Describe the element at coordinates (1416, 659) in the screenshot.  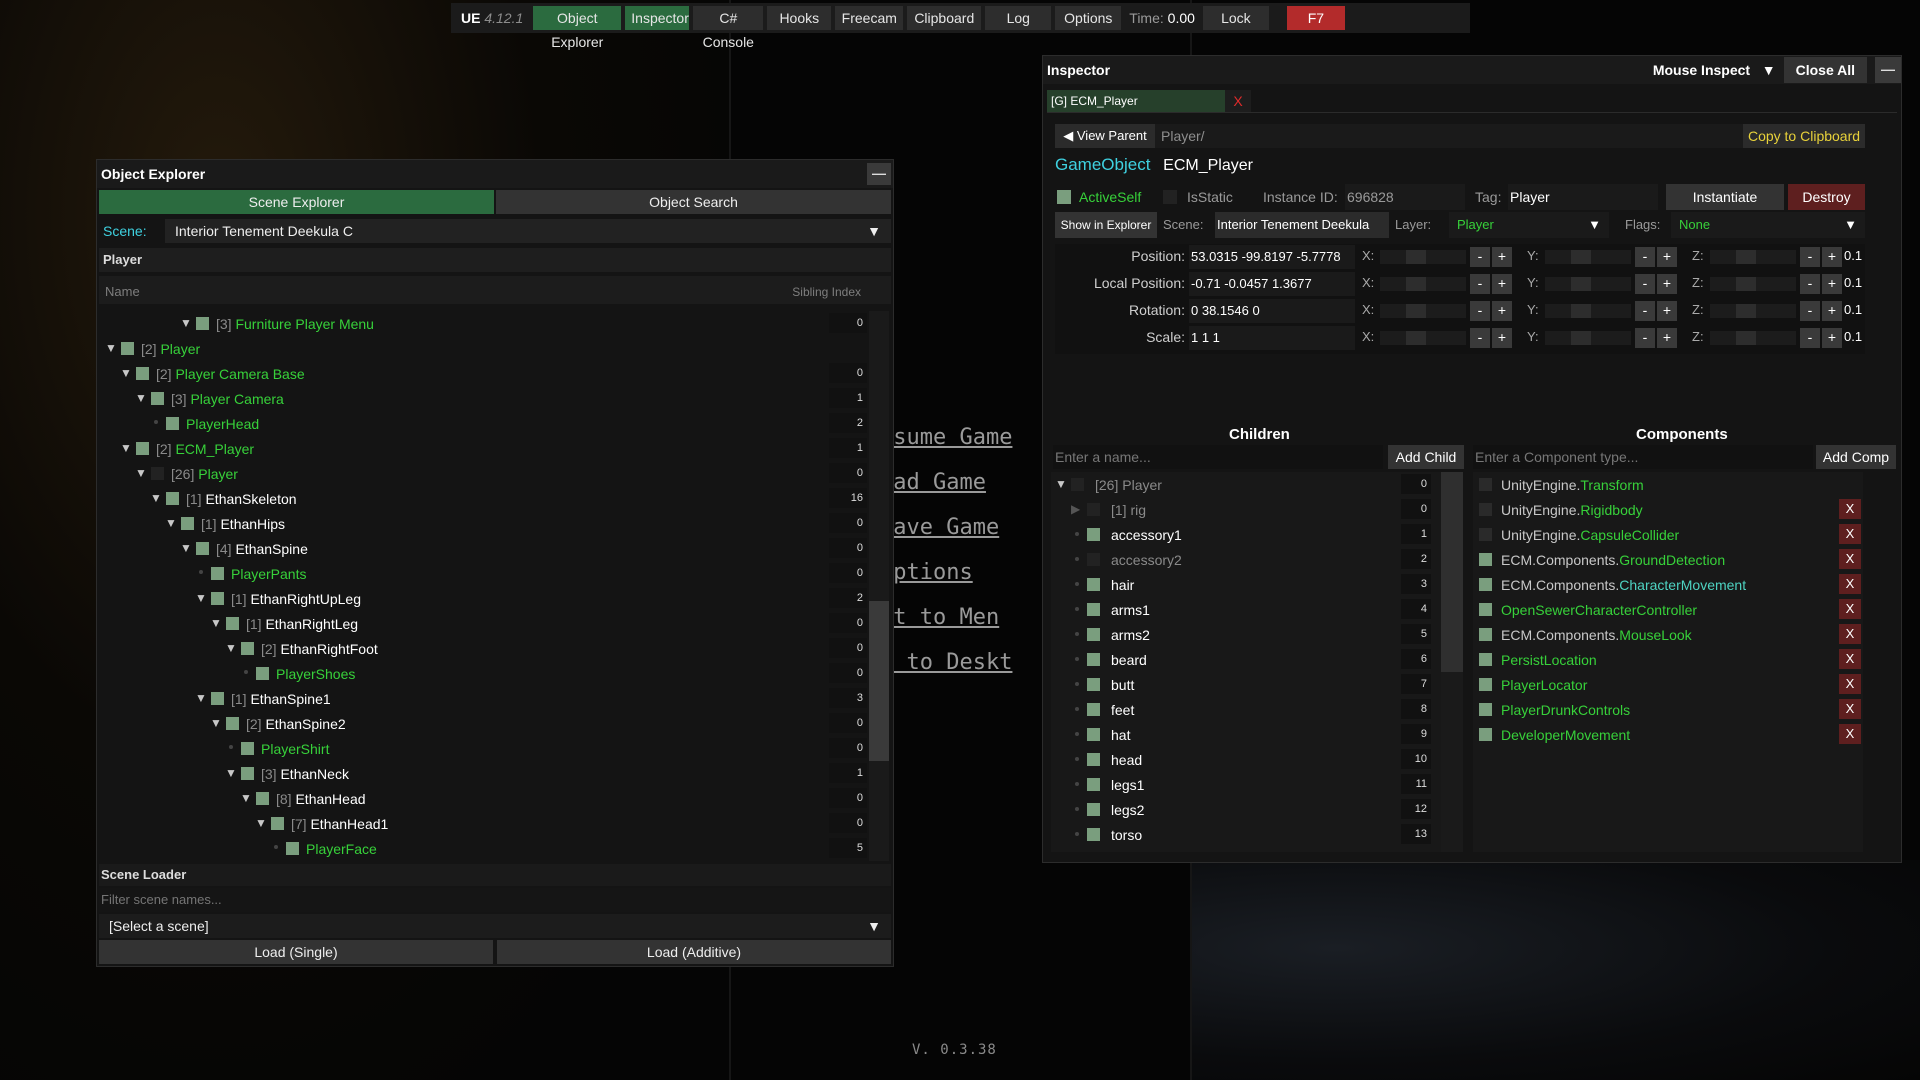
I see `sibling-index-field: 6` at that location.